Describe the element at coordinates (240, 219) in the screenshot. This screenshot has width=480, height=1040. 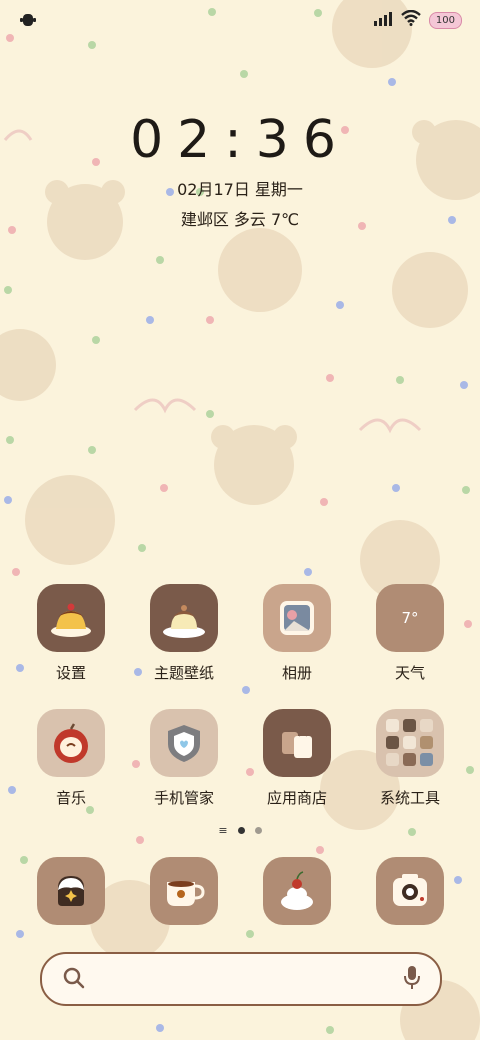
I see `clock-weather: 建邺区 多云 7℃` at that location.